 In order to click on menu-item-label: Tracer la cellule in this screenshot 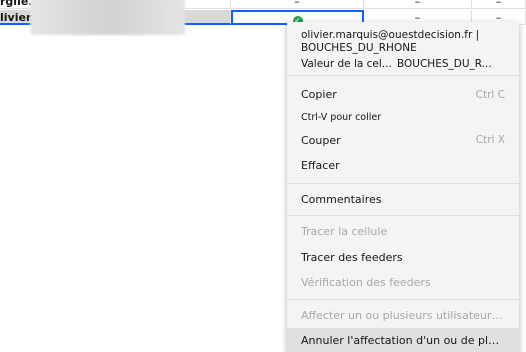, I will do `click(344, 232)`.